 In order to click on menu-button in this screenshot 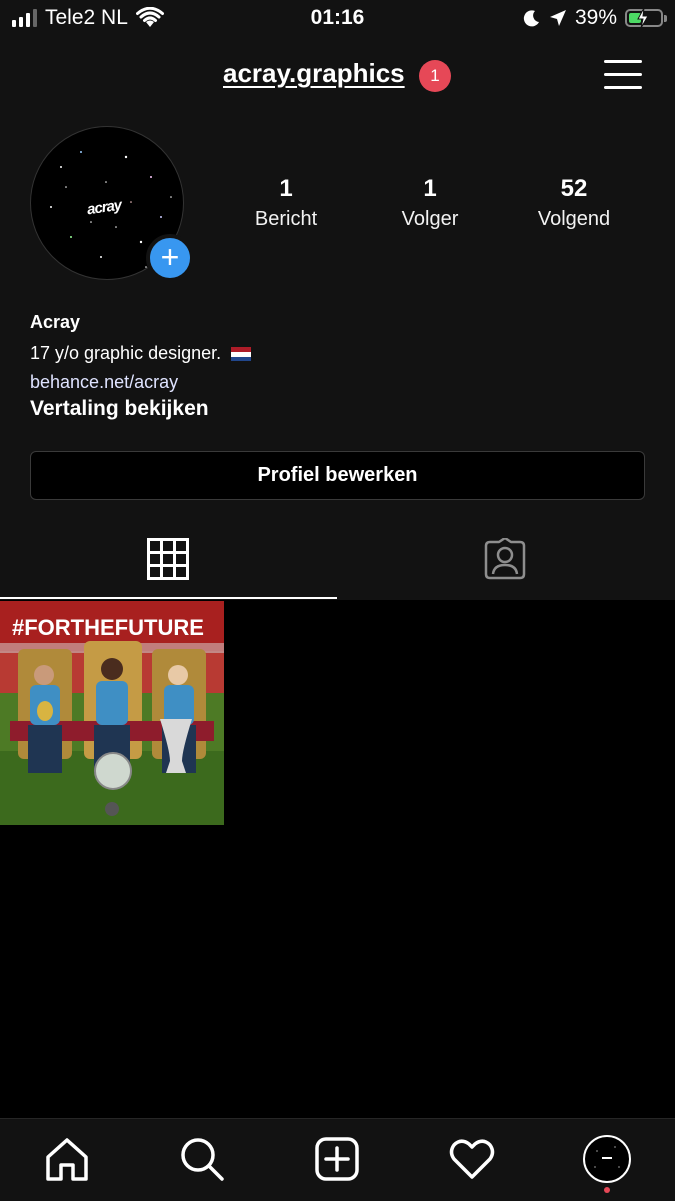, I will do `click(623, 75)`.